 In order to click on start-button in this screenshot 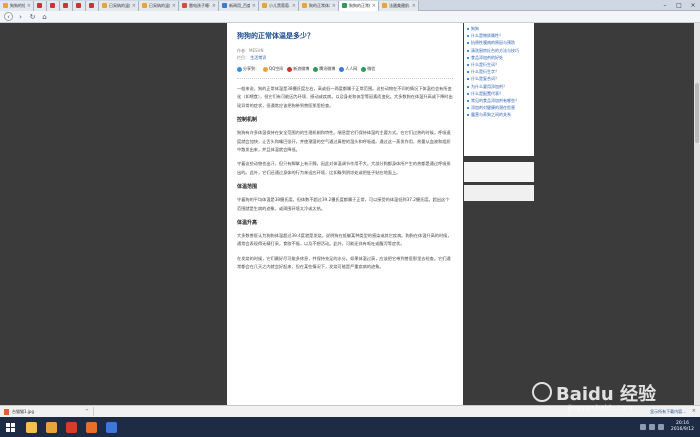, I will do `click(10, 427)`.